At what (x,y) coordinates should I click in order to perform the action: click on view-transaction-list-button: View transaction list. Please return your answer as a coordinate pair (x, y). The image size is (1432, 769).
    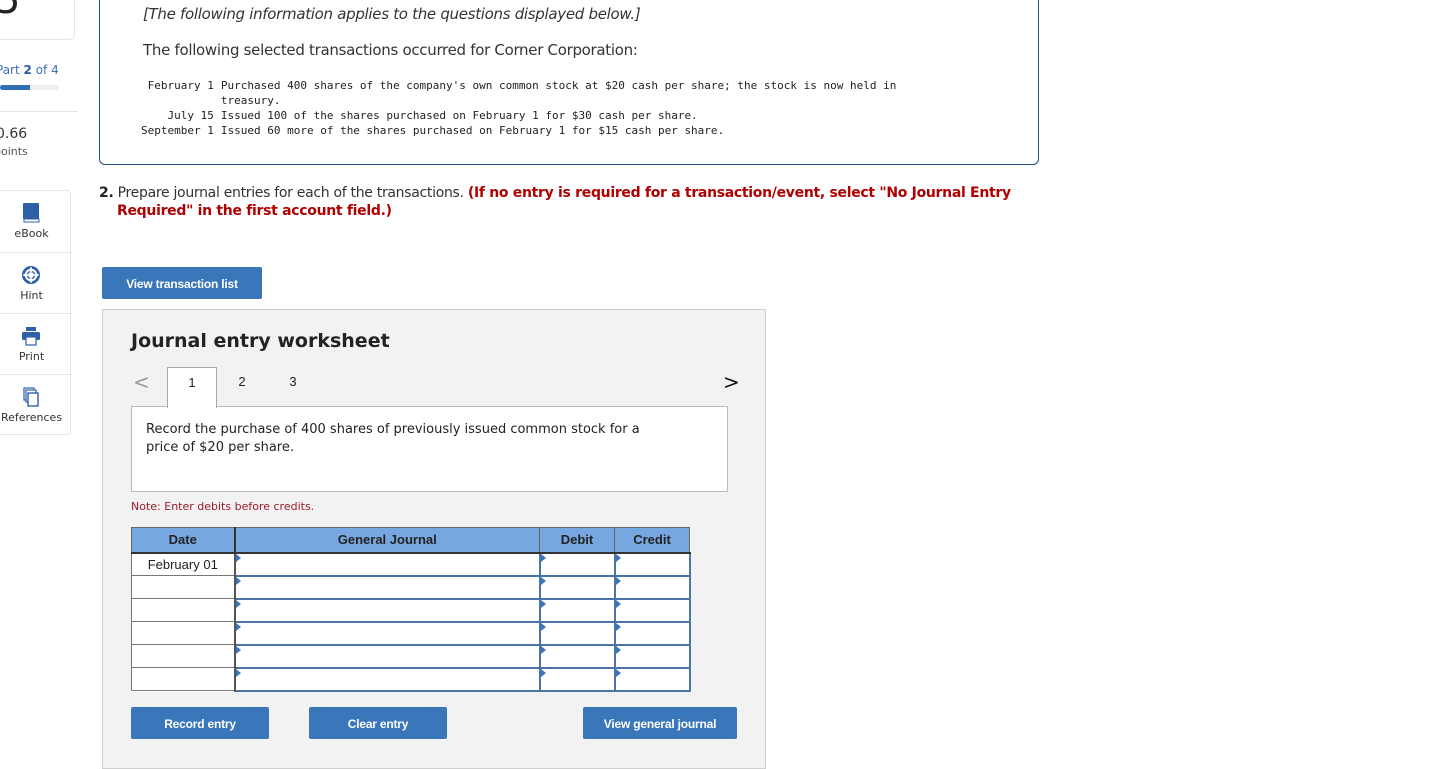
    Looking at the image, I should click on (182, 283).